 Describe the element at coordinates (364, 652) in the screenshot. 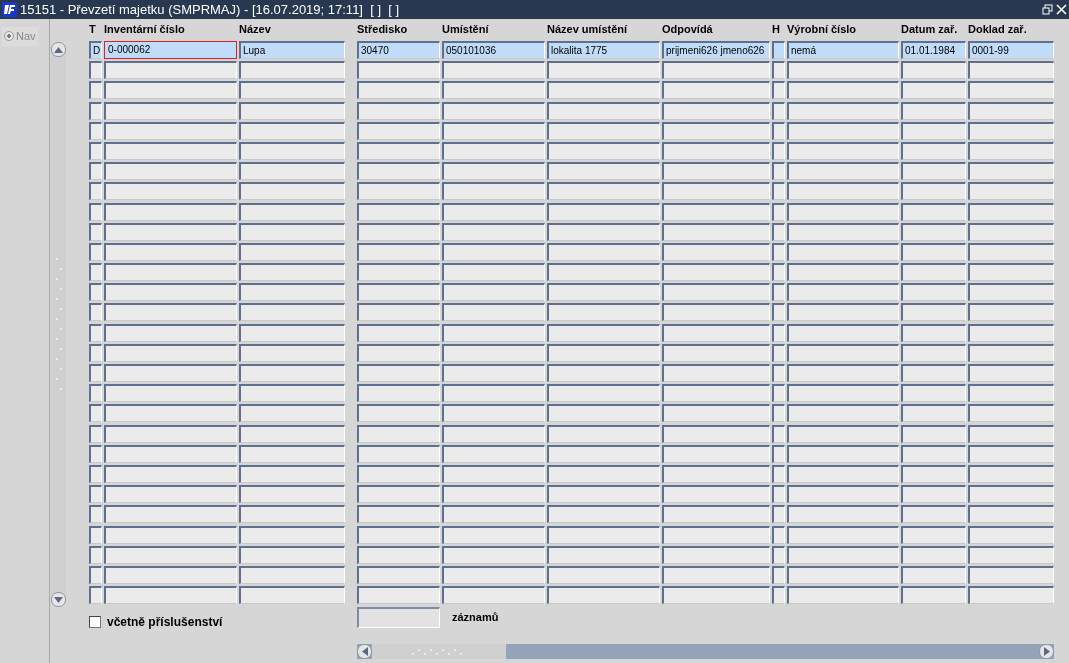

I see `scroll-left-button` at that location.